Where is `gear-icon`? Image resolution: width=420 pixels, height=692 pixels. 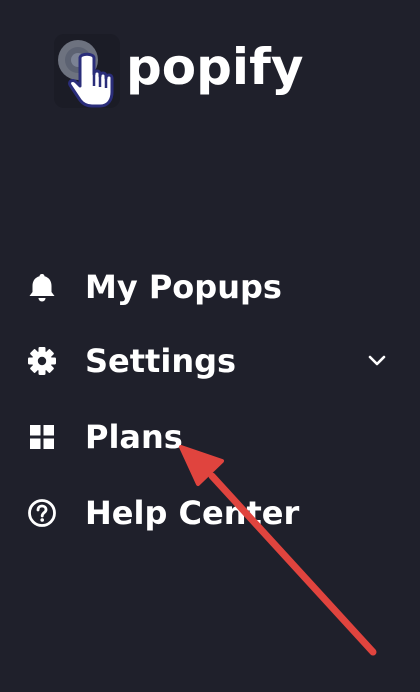 gear-icon is located at coordinates (42, 361).